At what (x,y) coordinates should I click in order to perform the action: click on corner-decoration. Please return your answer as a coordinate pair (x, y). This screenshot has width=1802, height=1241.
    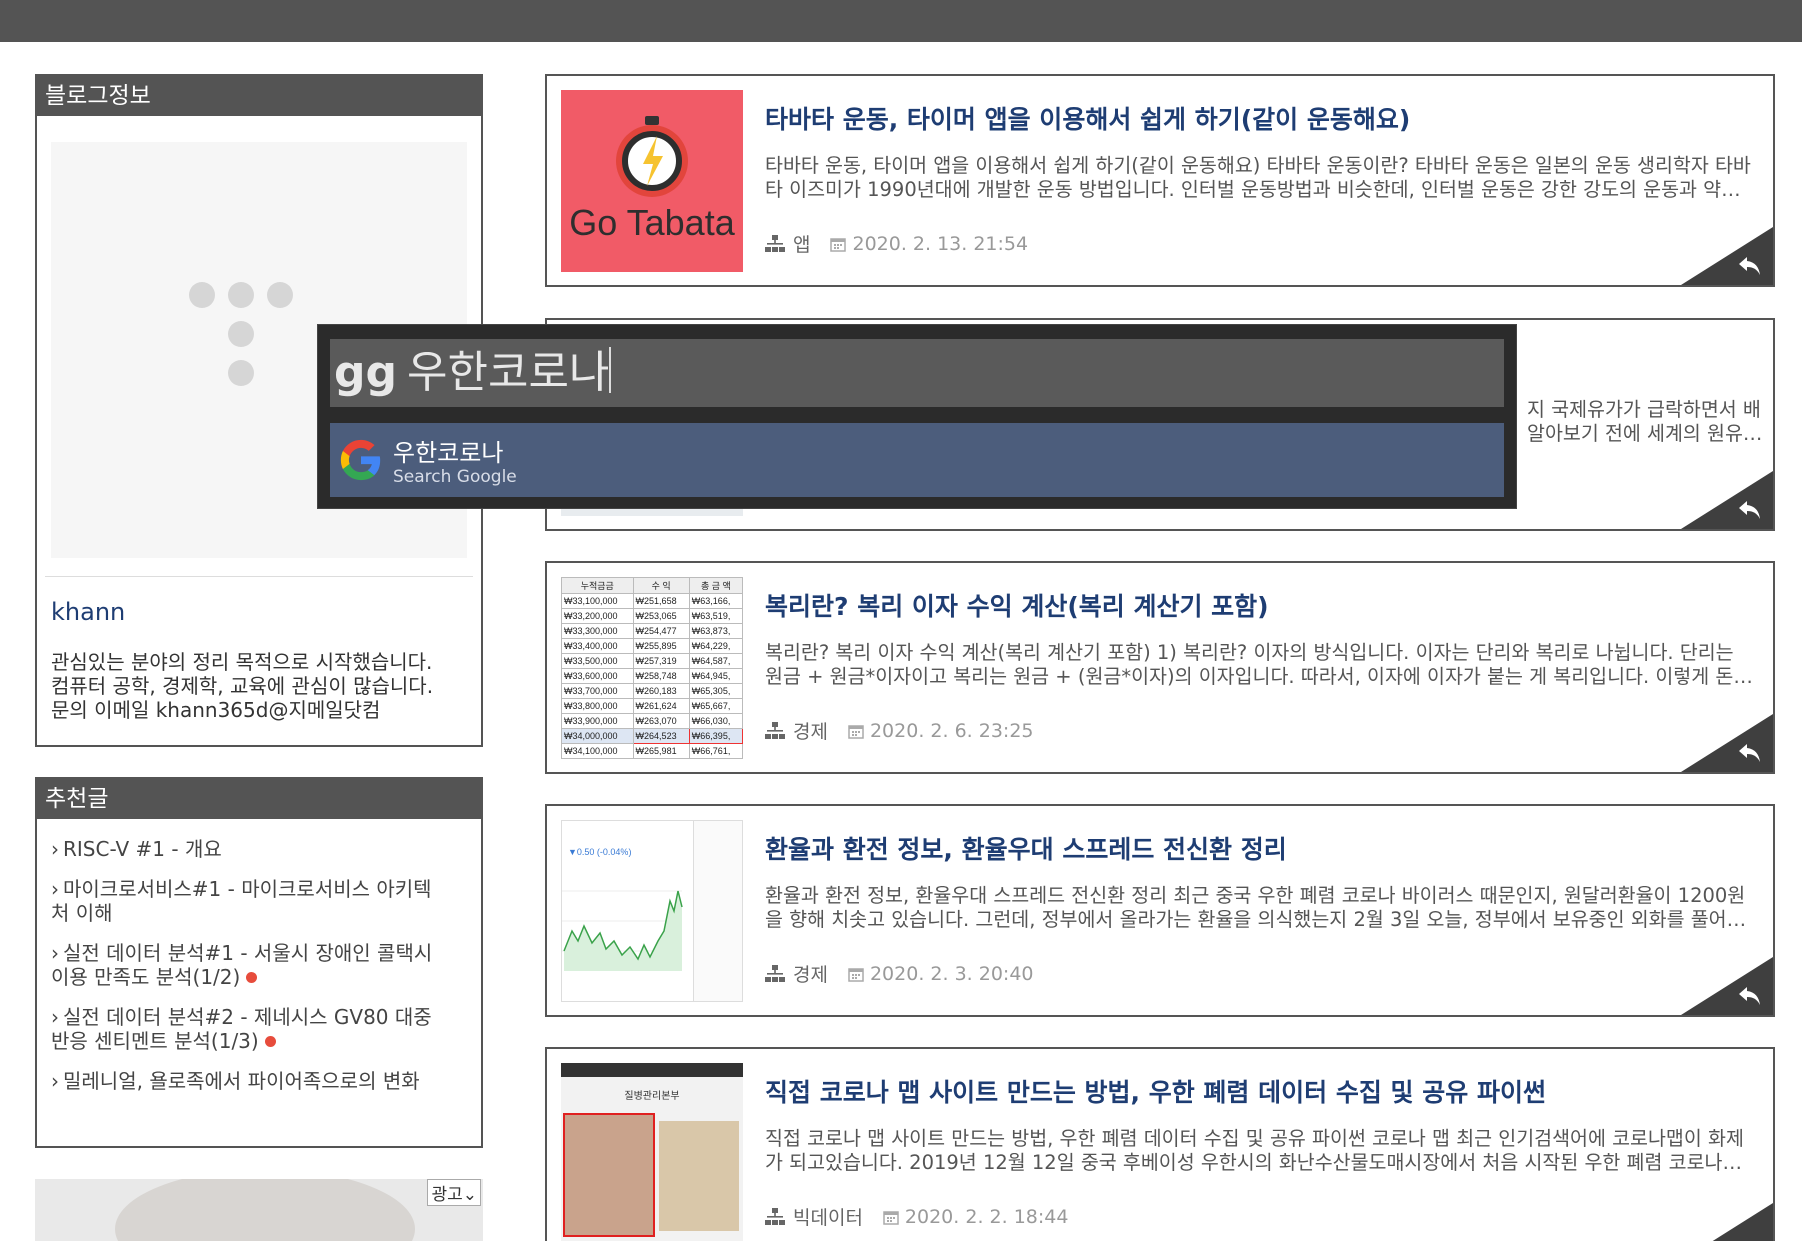
    Looking at the image, I should click on (1727, 1222).